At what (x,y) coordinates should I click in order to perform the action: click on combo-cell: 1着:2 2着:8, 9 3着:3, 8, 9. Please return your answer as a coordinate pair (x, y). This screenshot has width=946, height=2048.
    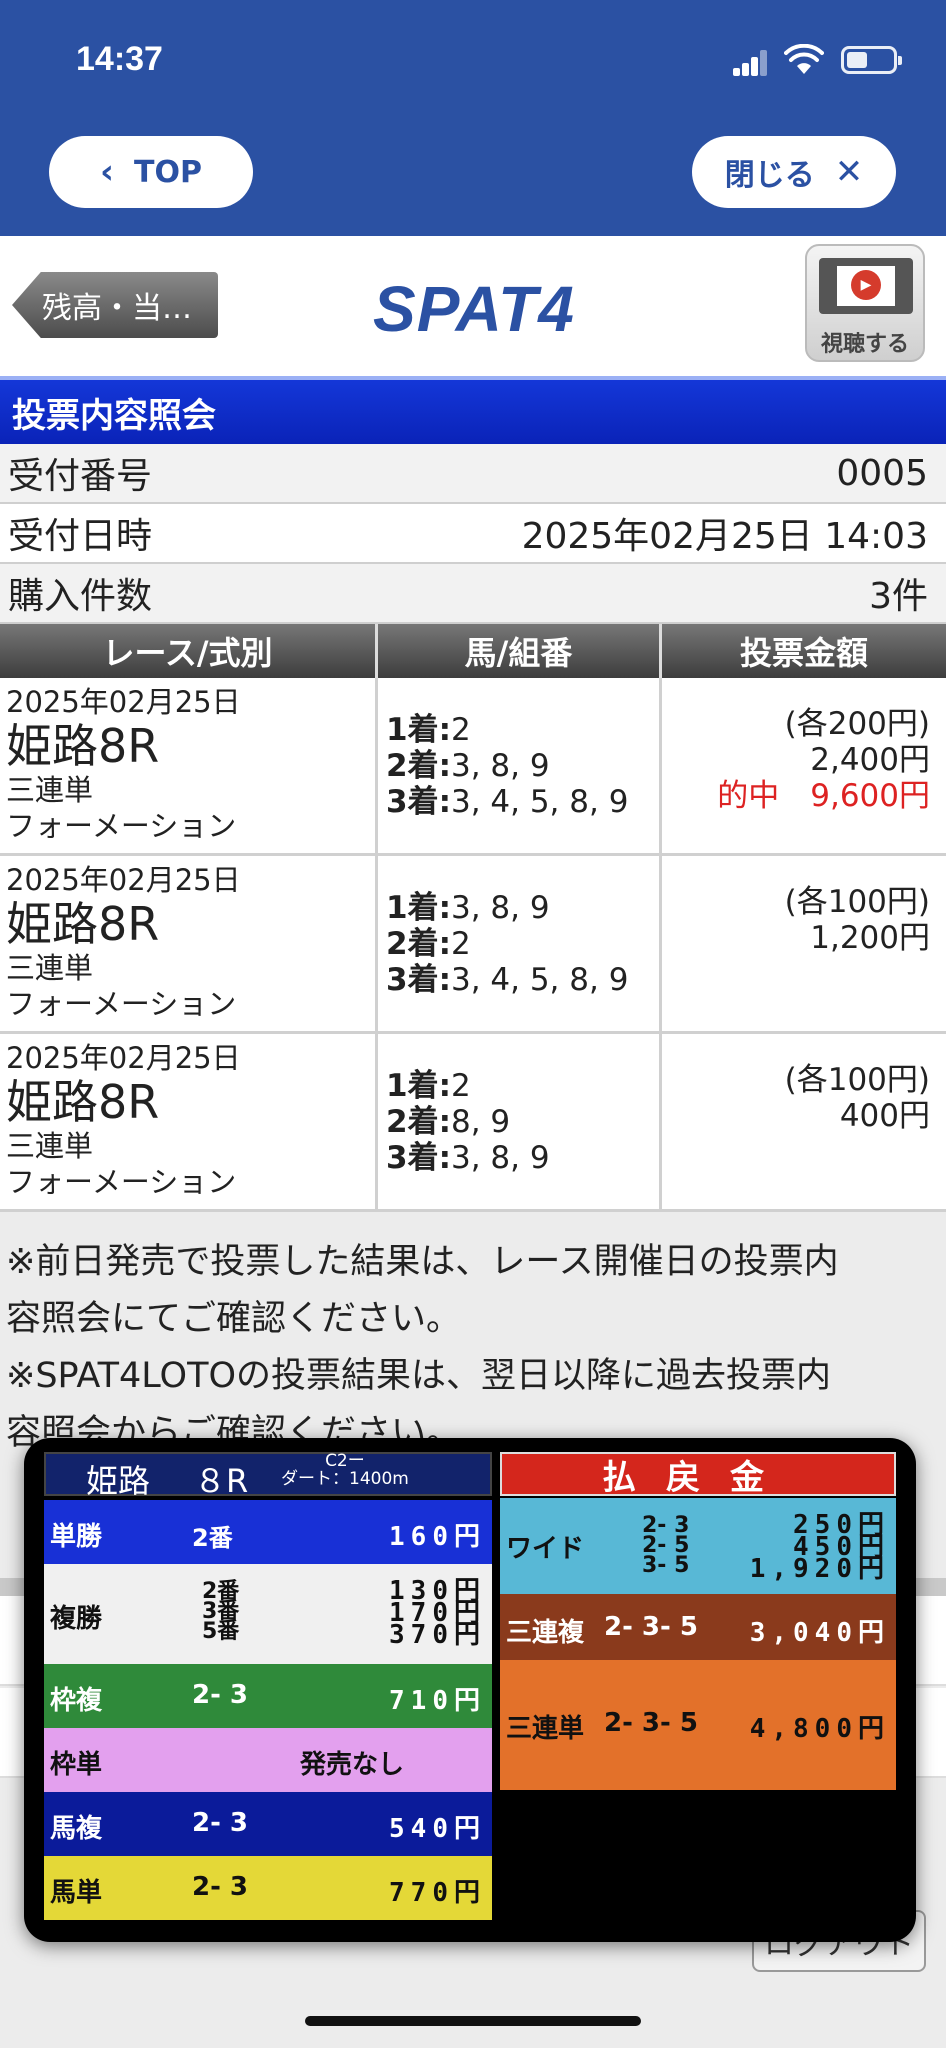
    Looking at the image, I should click on (520, 1121).